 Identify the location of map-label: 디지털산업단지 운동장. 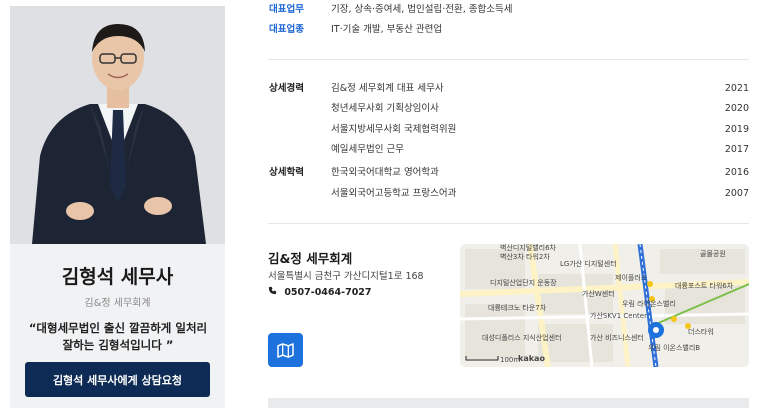
(523, 283).